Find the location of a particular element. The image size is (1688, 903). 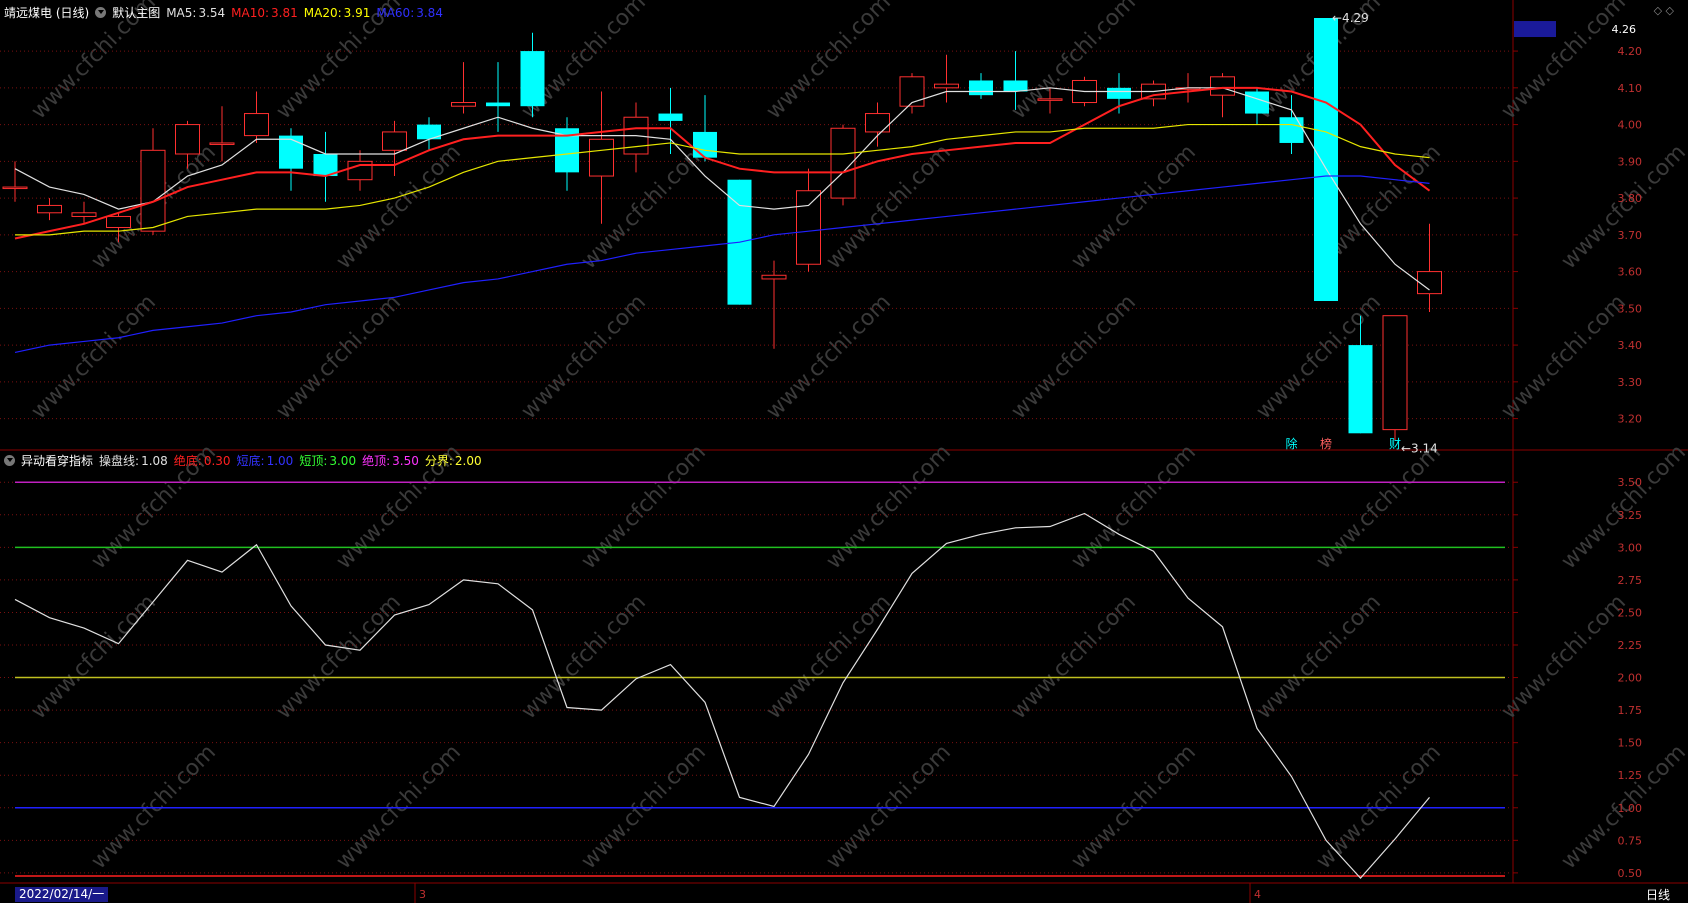

ma5-value: 3.54 is located at coordinates (212, 12).